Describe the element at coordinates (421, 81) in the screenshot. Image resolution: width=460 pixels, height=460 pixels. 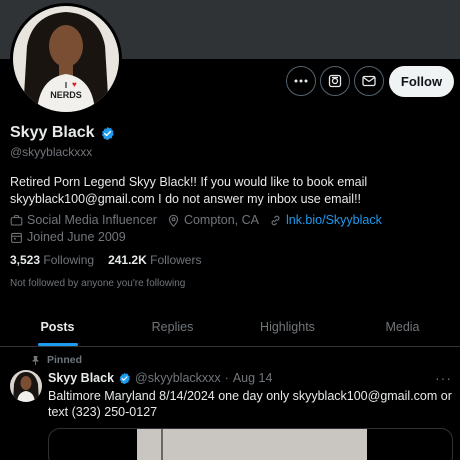
I see `follow-button: Follow` at that location.